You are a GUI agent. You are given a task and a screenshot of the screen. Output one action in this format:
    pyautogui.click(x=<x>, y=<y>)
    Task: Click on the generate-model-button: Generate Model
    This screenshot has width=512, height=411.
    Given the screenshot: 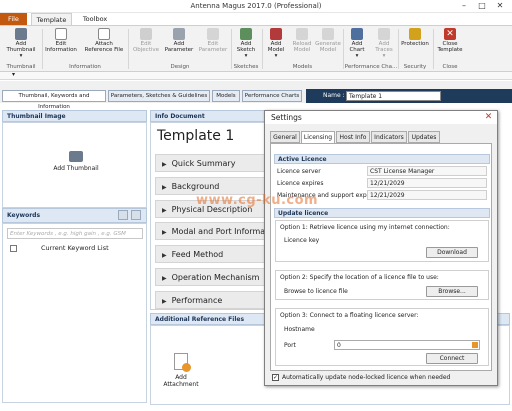 What is the action you would take?
    pyautogui.click(x=328, y=40)
    